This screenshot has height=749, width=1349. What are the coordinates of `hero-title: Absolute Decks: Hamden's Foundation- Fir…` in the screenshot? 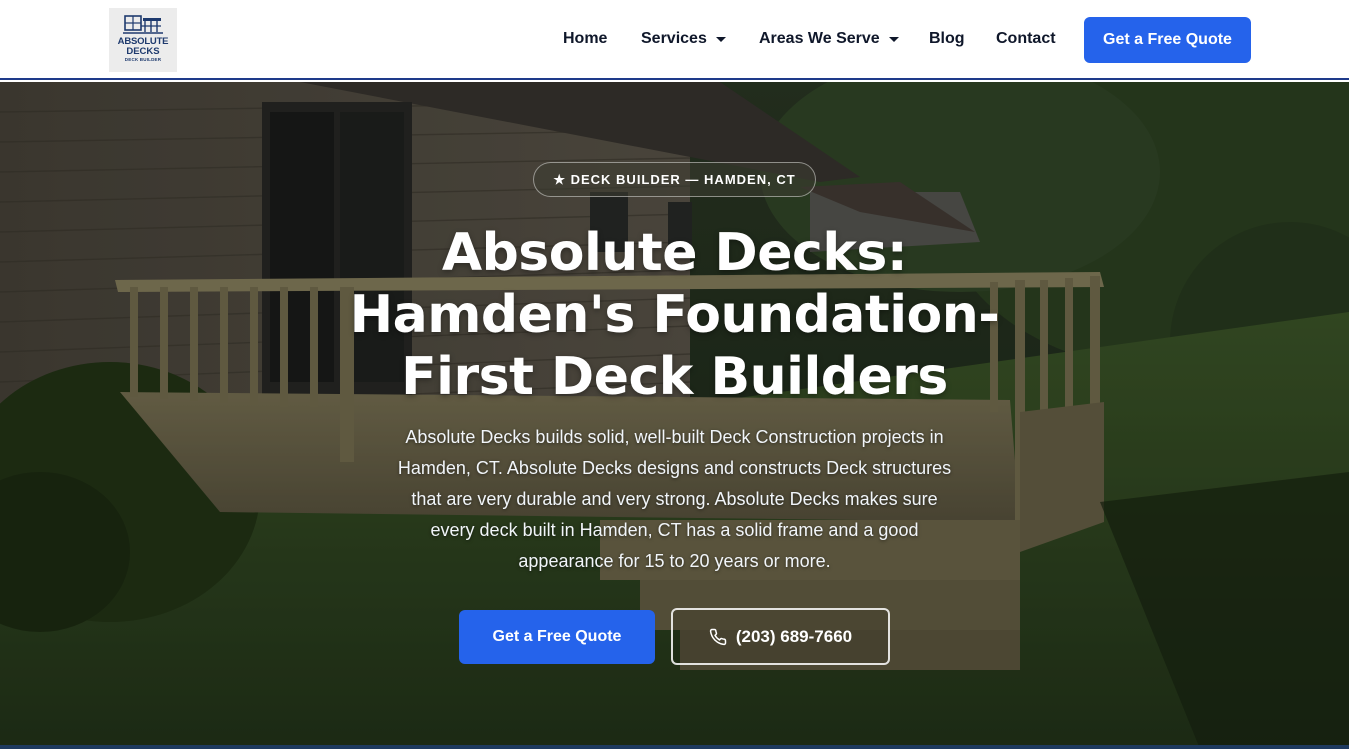 It's located at (674, 315).